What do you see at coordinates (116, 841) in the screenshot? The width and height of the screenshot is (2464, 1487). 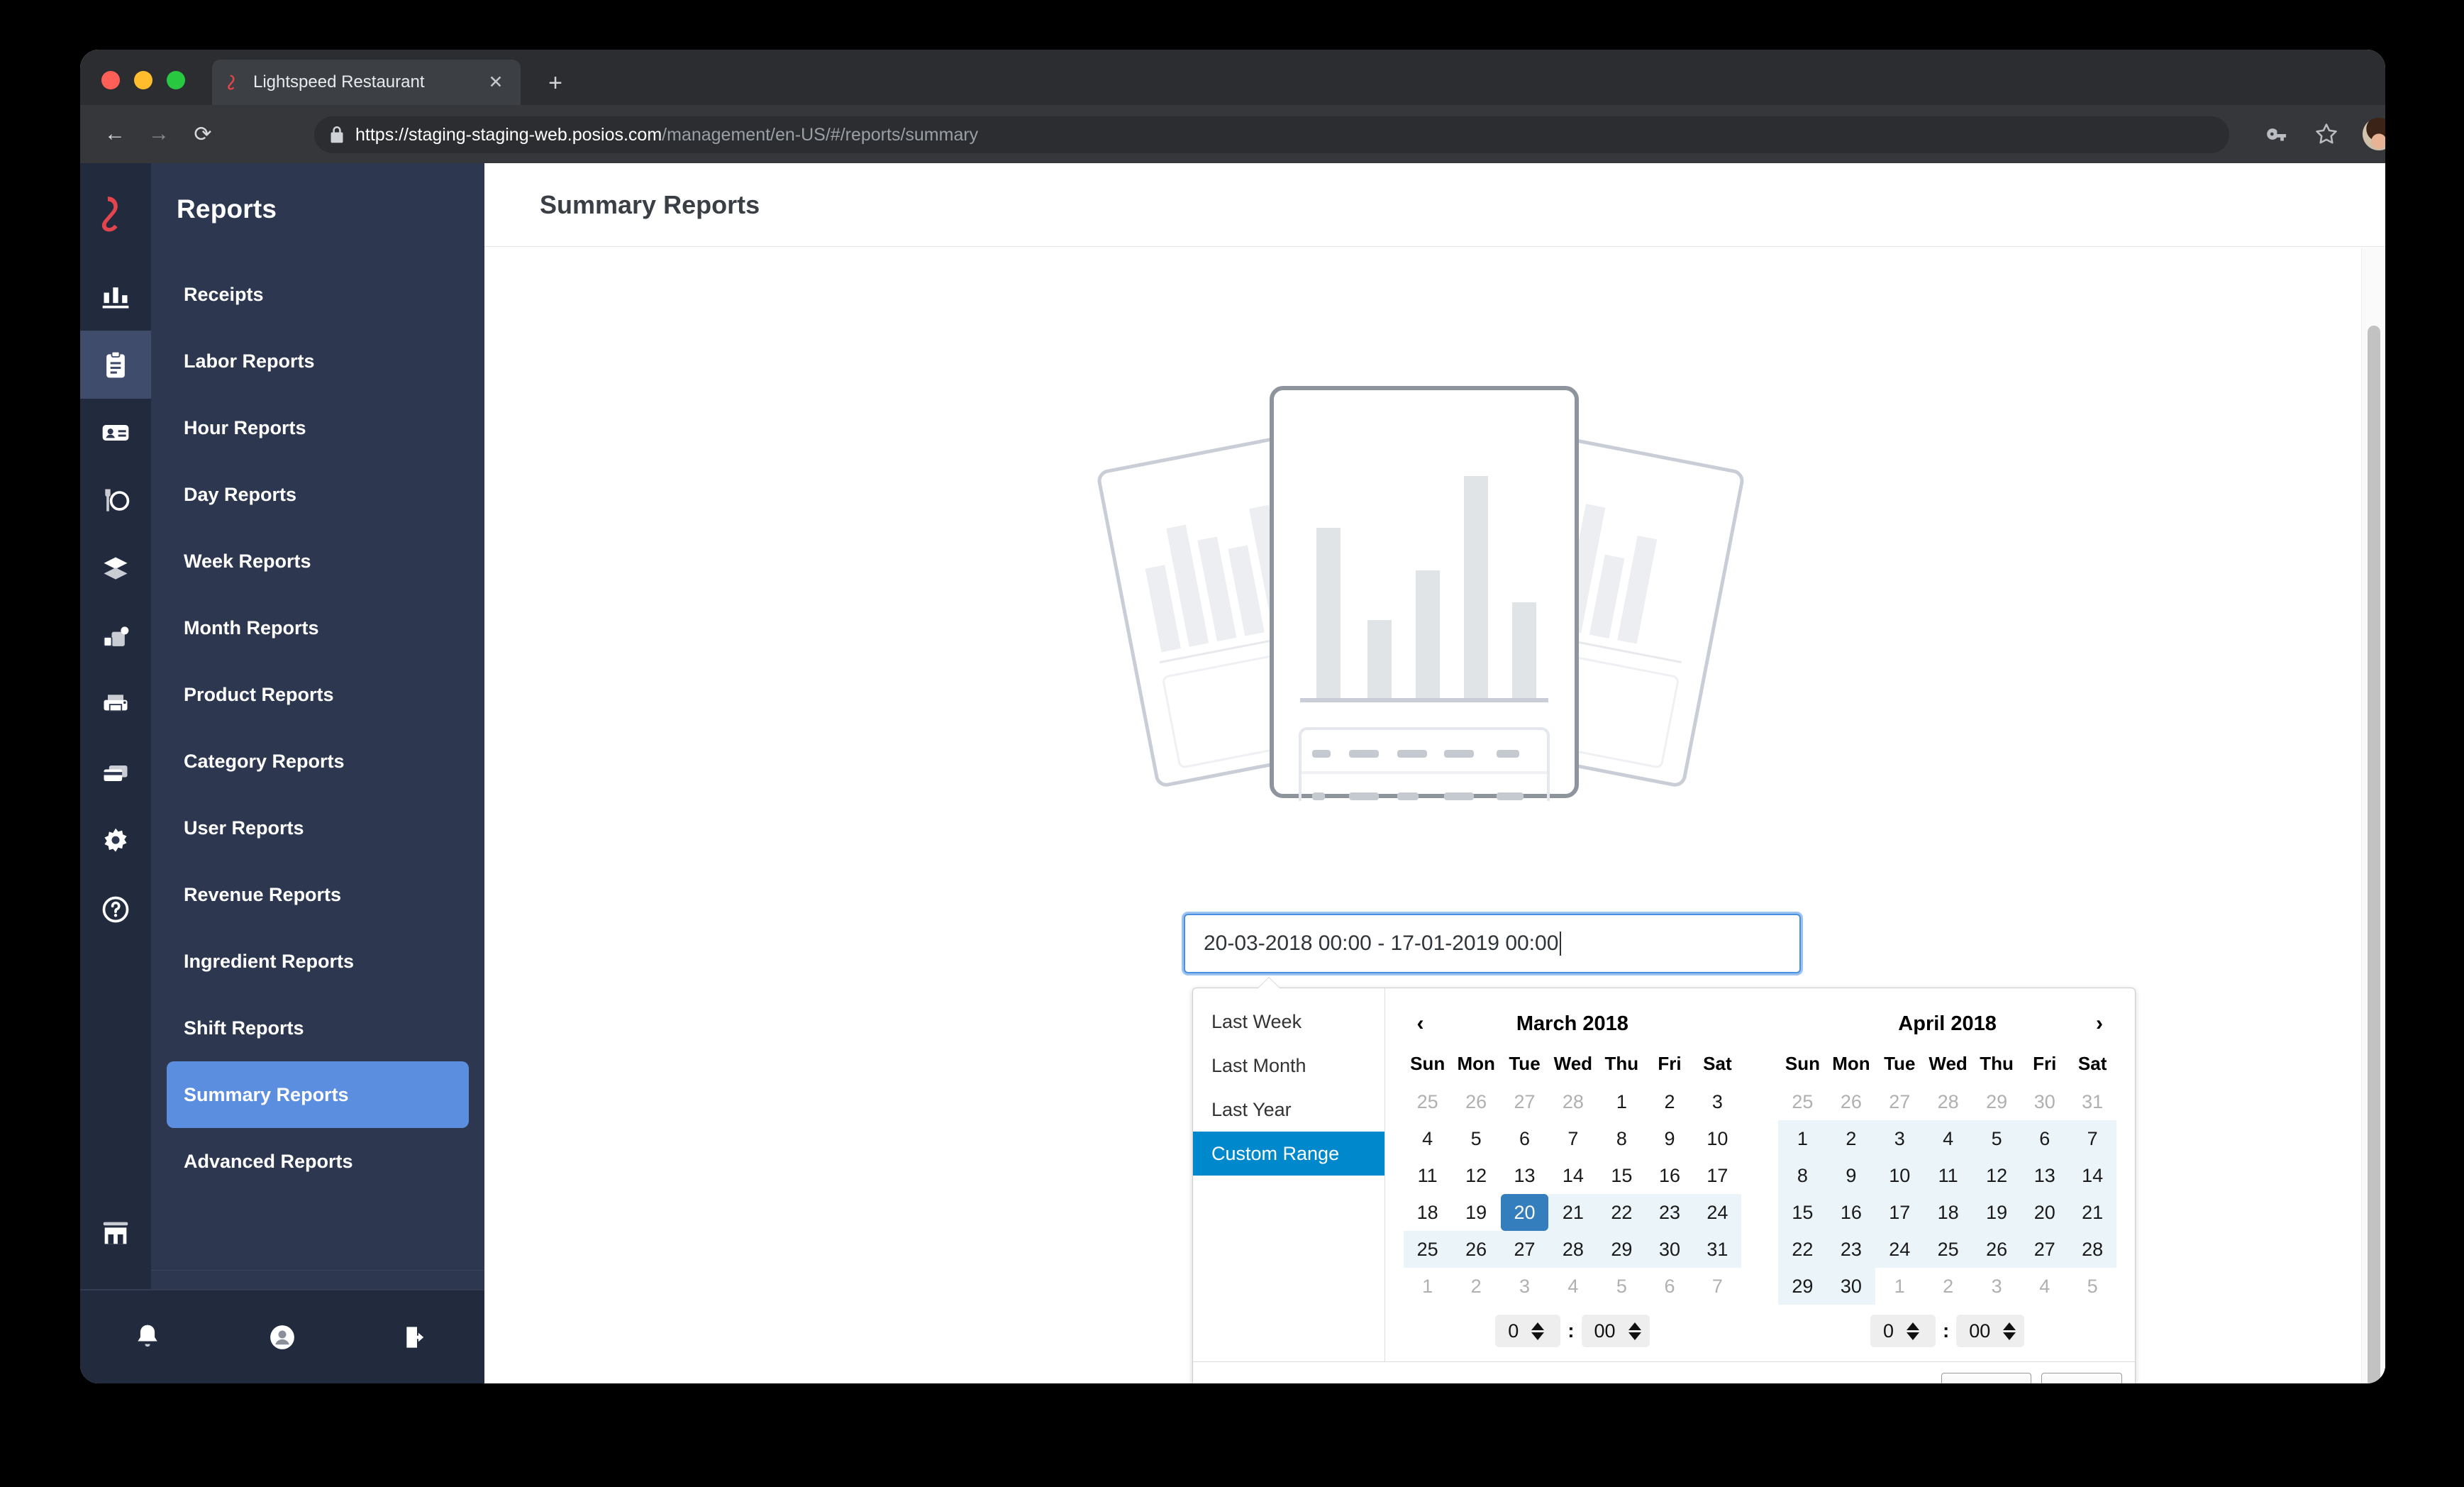 I see `gear-icon` at bounding box center [116, 841].